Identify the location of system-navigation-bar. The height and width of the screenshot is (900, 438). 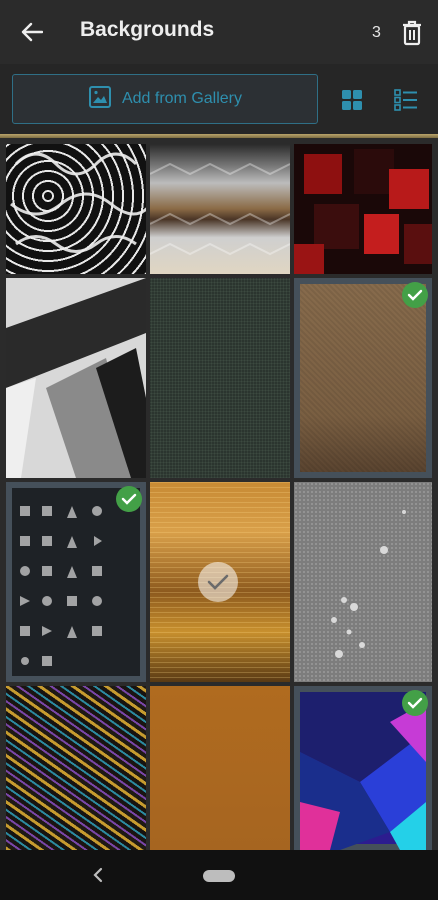
(219, 875).